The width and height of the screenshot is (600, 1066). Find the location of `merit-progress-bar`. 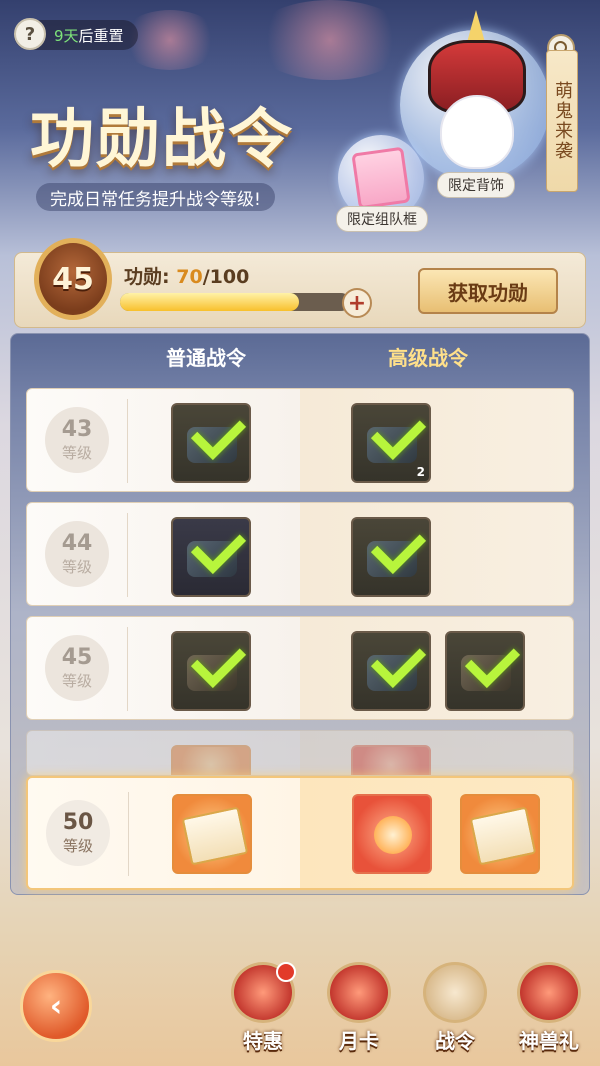

merit-progress-bar is located at coordinates (235, 302).